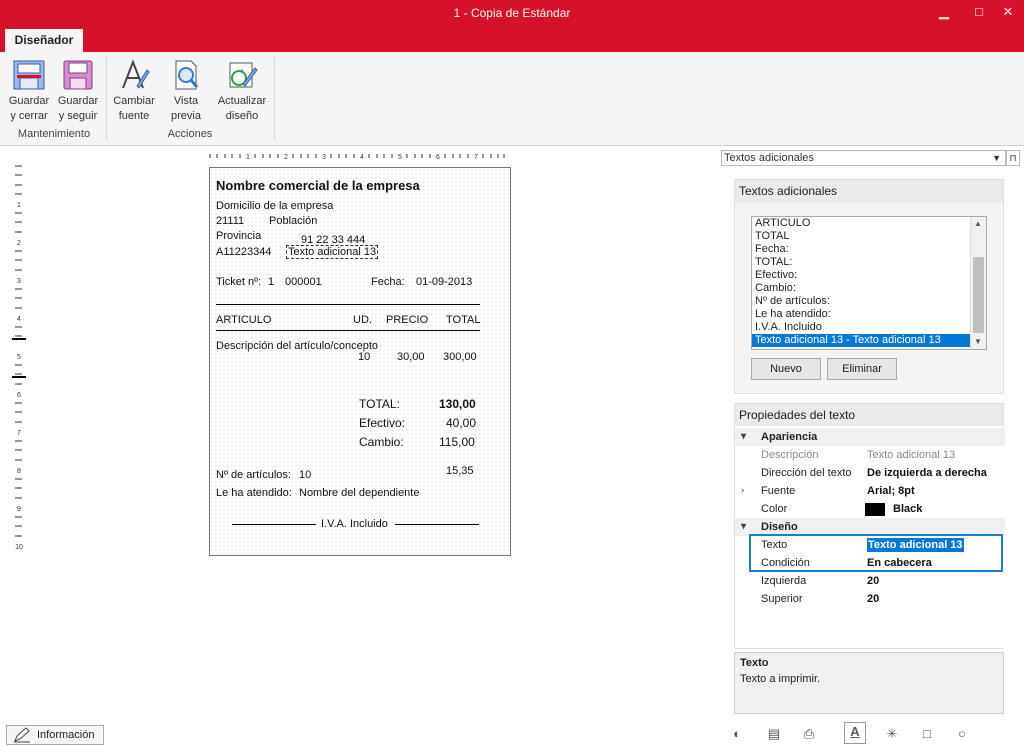 This screenshot has width=1024, height=747. What do you see at coordinates (869, 327) in the screenshot?
I see `list-item: I.V.A. Incluido` at bounding box center [869, 327].